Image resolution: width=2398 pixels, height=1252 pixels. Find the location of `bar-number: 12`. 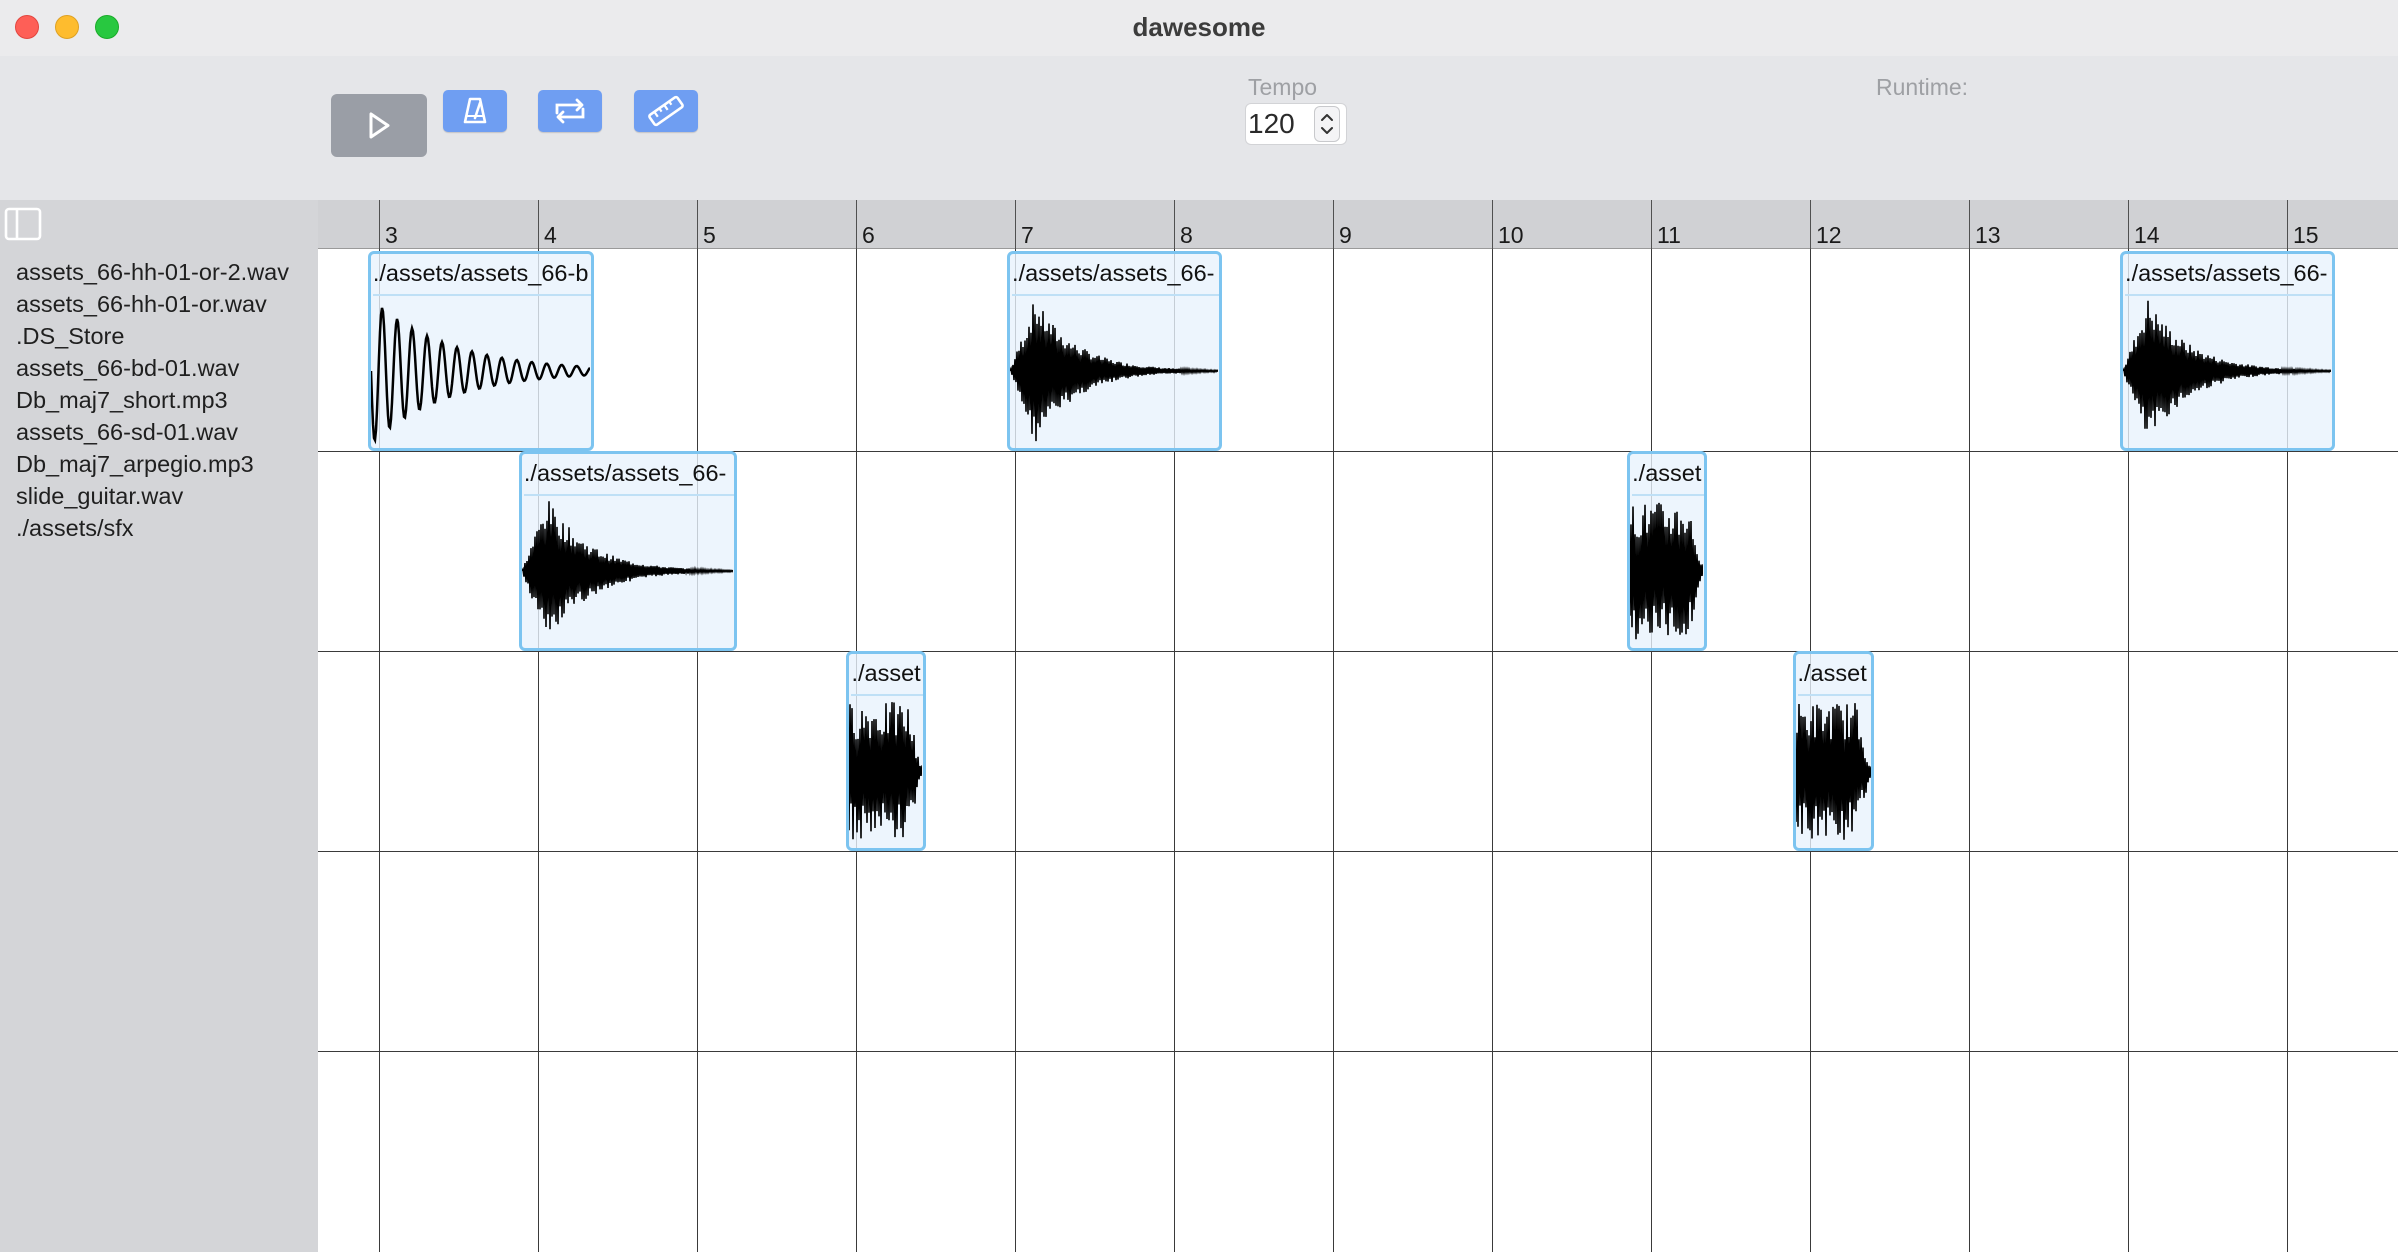

bar-number: 12 is located at coordinates (1829, 235).